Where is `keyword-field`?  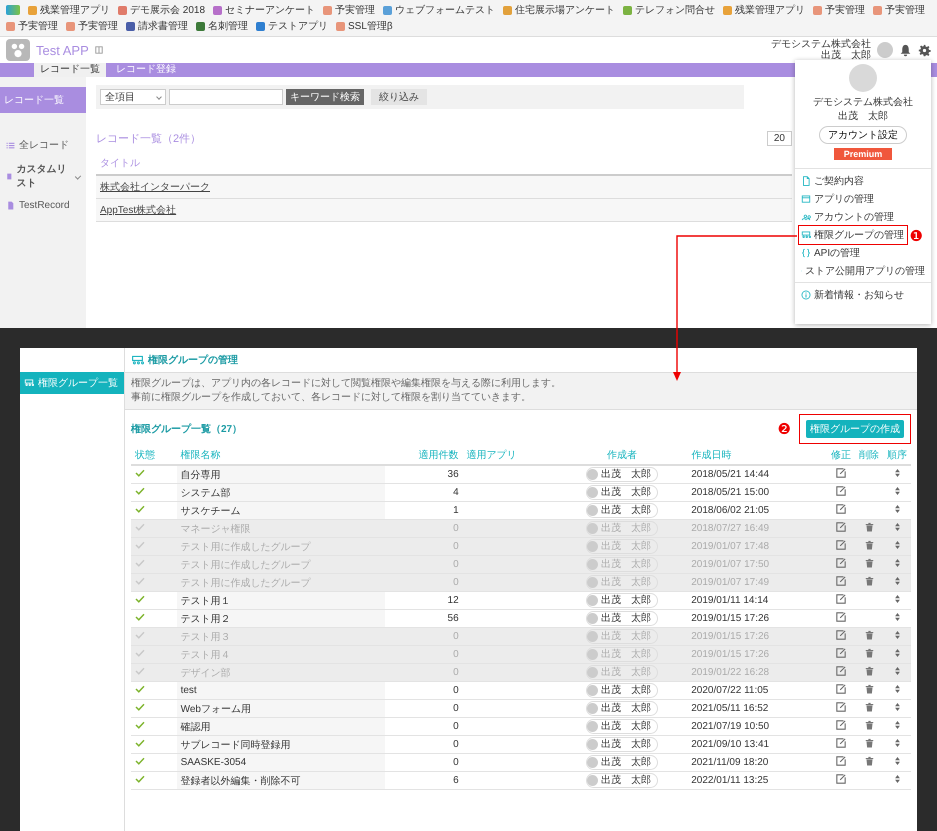 keyword-field is located at coordinates (226, 97).